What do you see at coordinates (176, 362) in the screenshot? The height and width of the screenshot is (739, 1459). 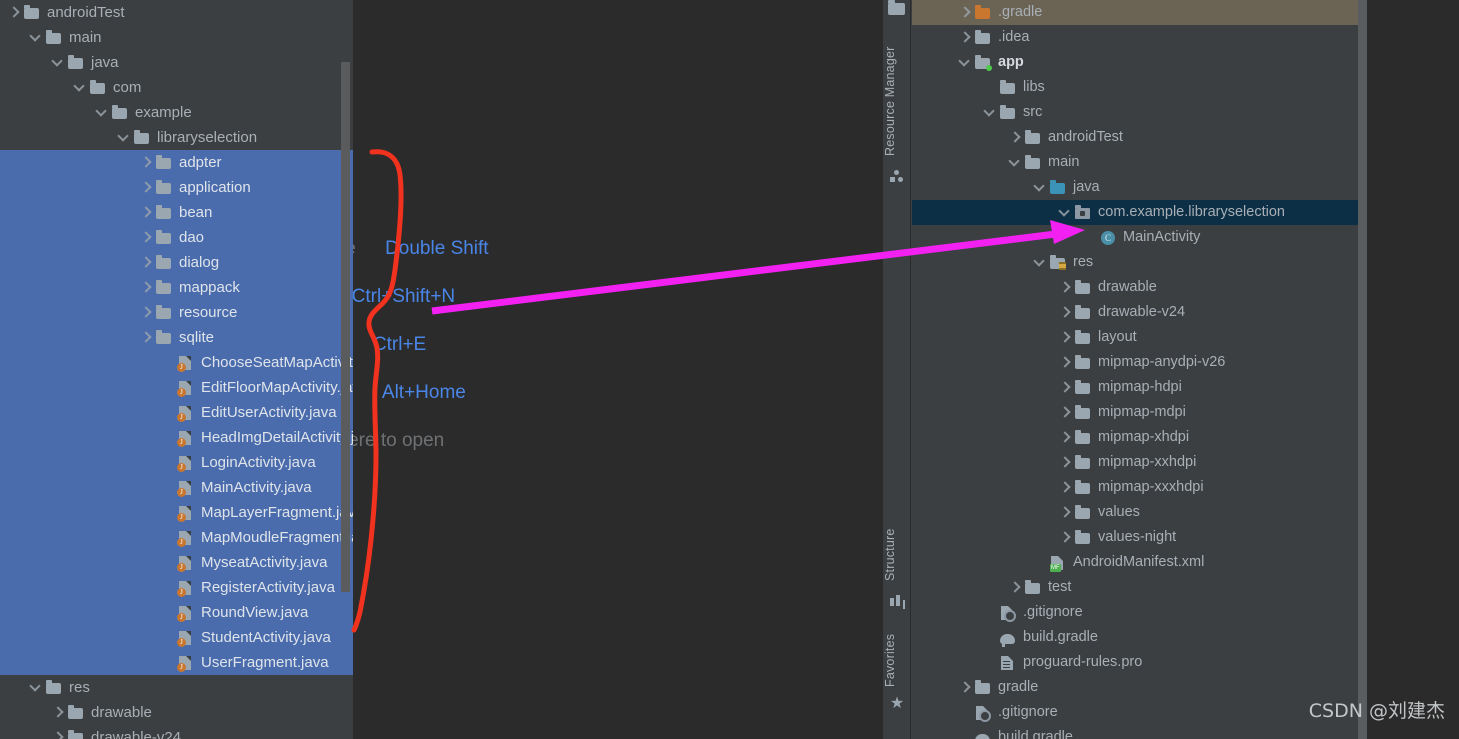 I see `left-tree-row: ChooseSeatMapActivity.java` at bounding box center [176, 362].